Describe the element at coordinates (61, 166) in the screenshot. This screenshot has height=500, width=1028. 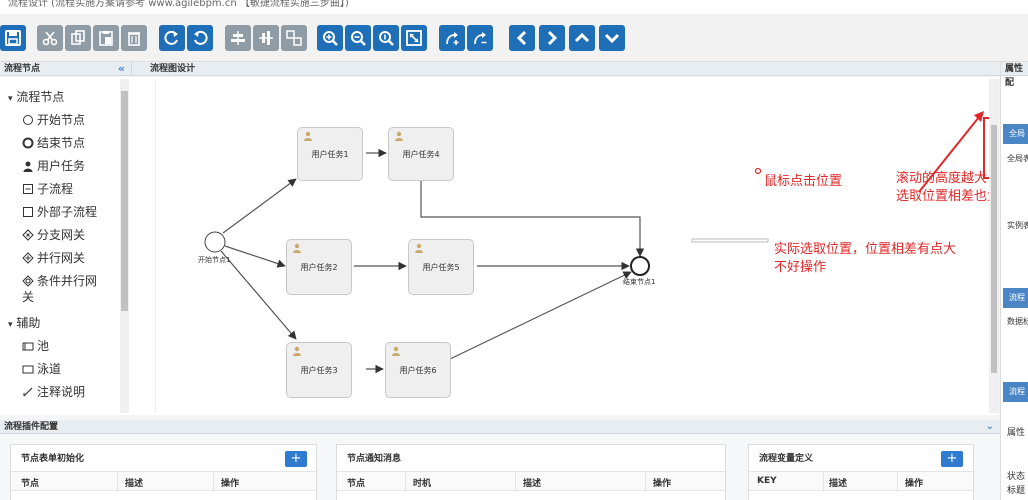
I see `tree-item-label: 用户任务` at that location.